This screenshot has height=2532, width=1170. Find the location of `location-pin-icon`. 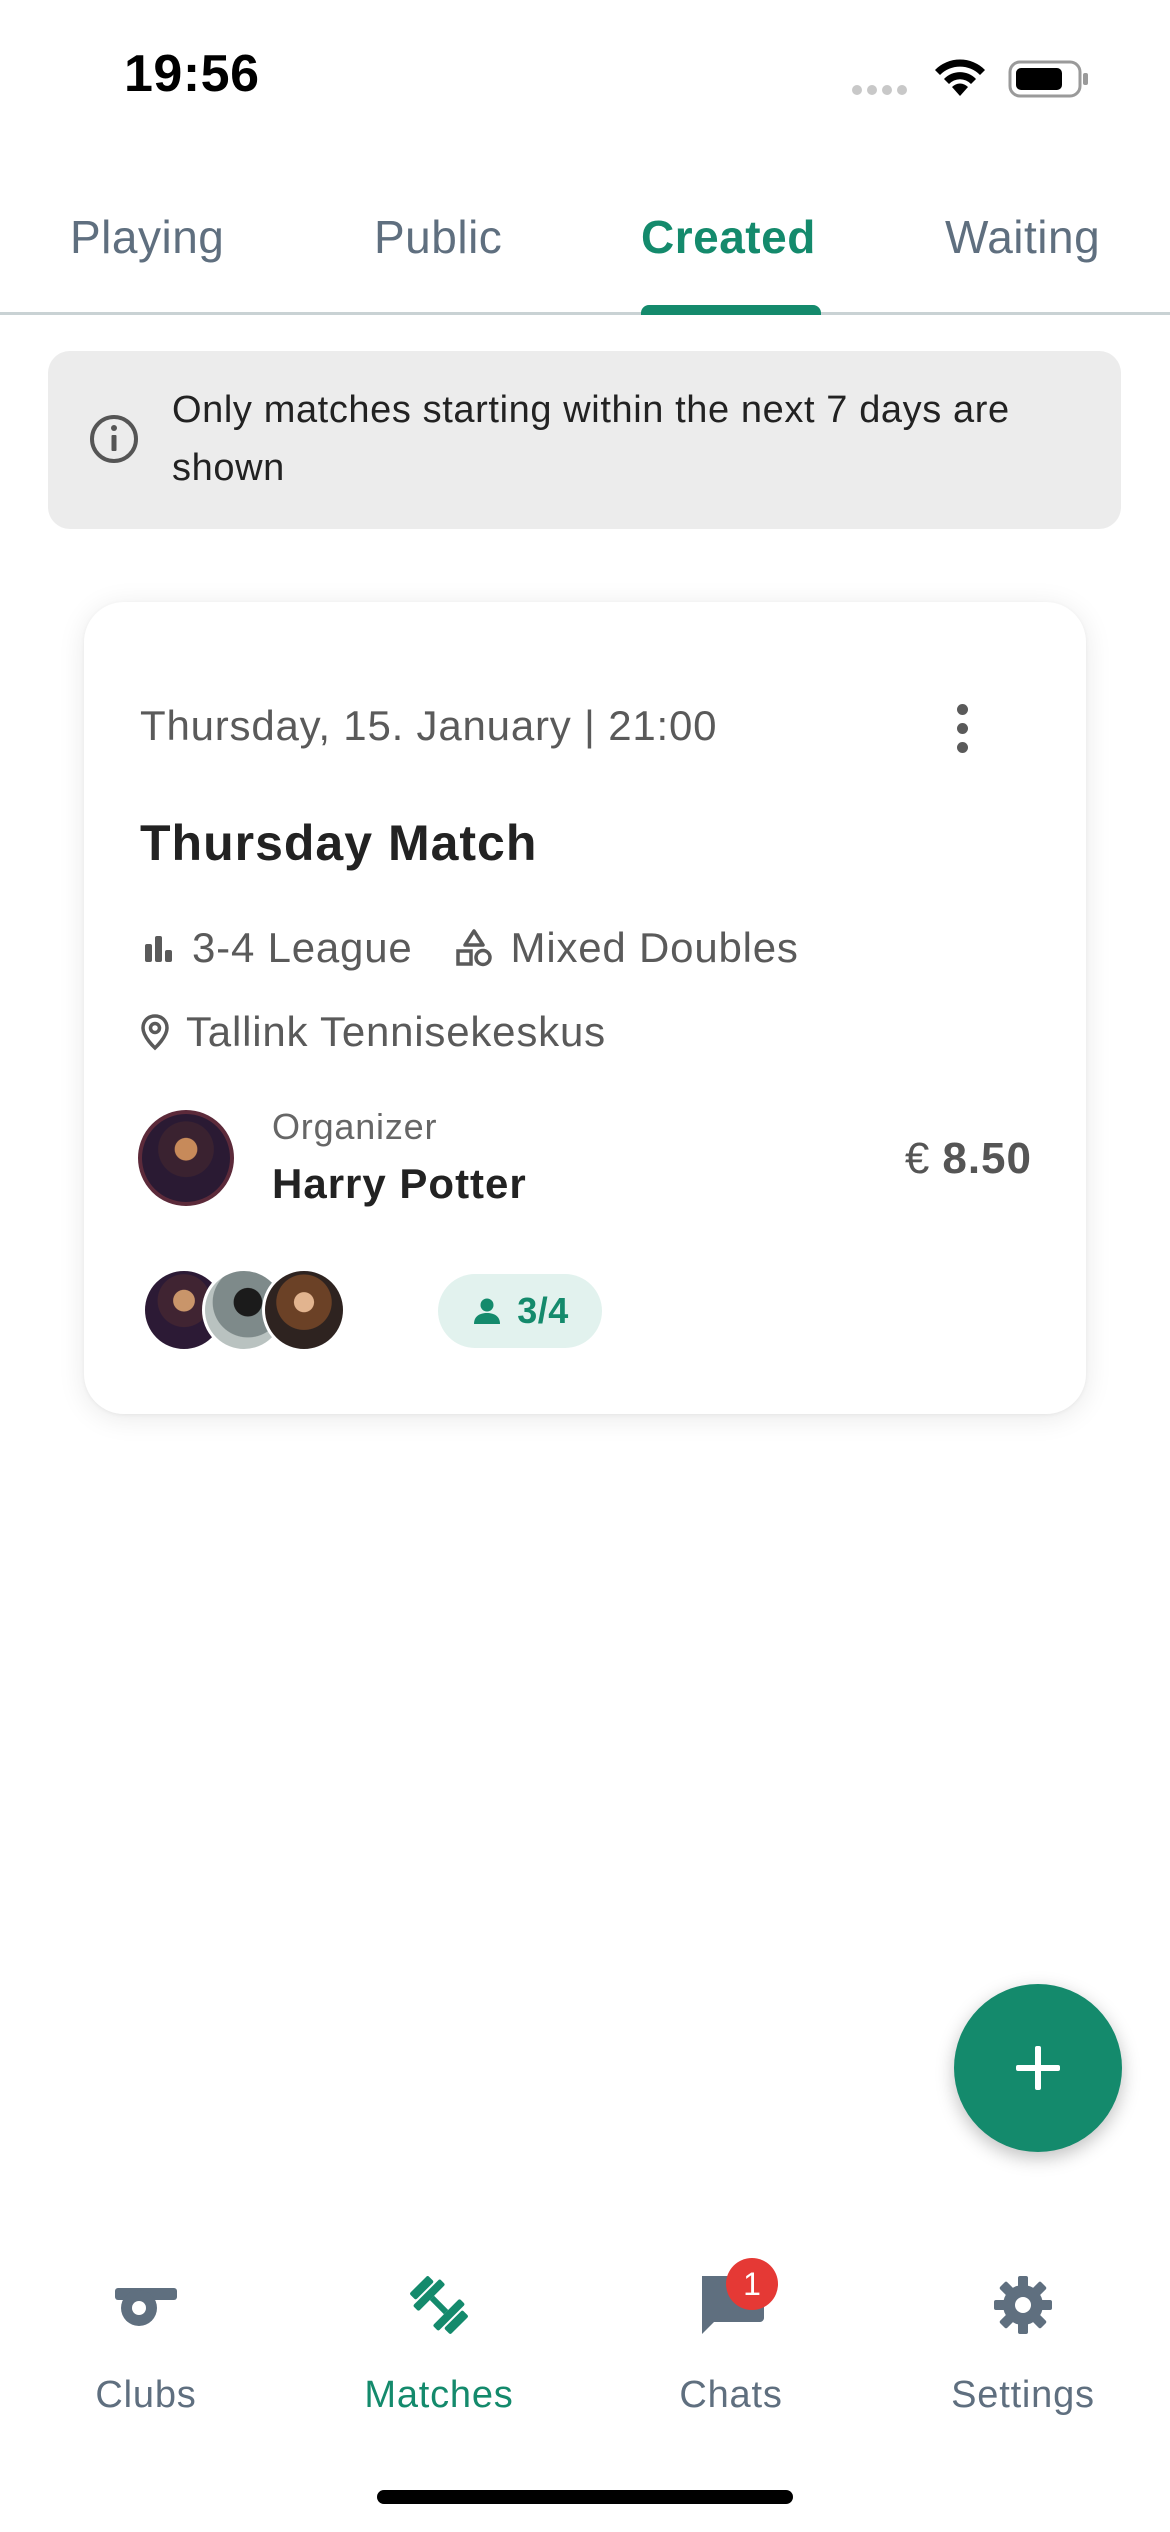

location-pin-icon is located at coordinates (155, 1032).